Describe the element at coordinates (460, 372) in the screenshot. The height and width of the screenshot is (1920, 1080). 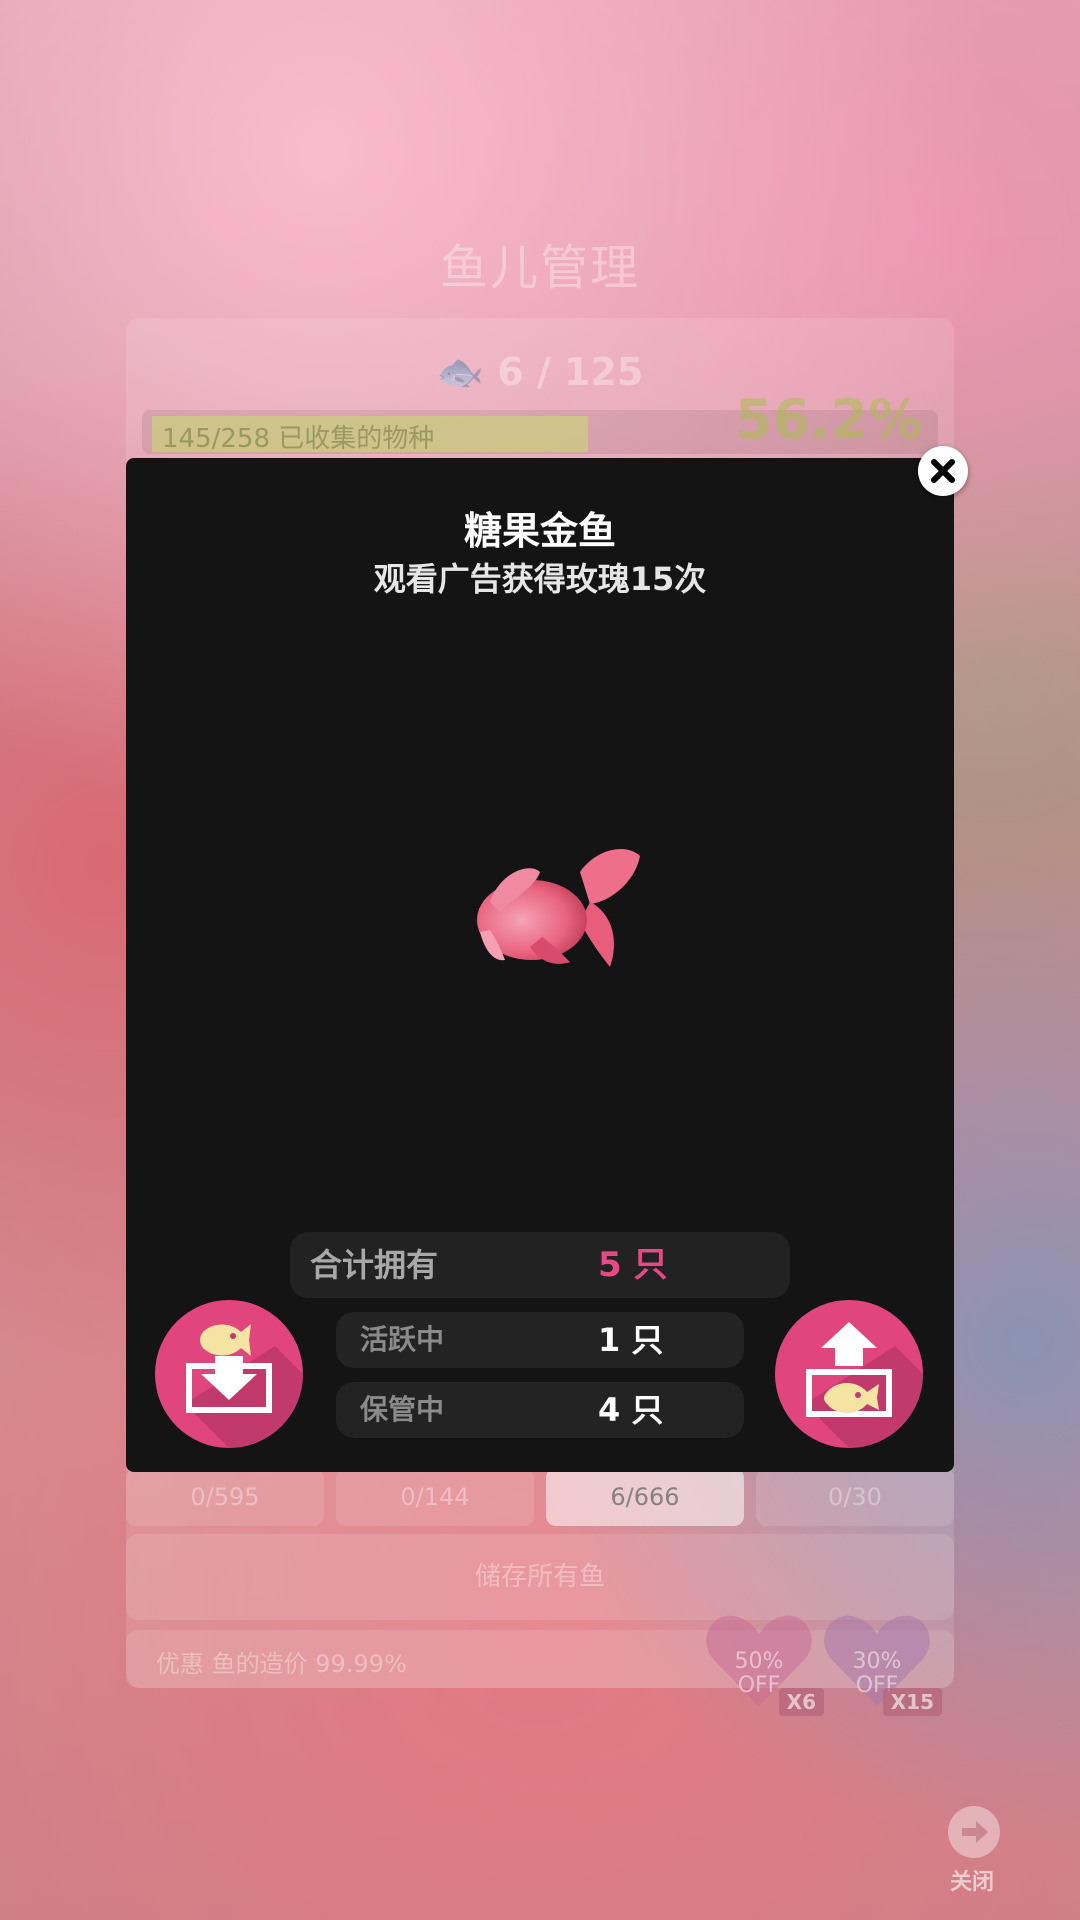
I see `fish-icon: 🐟` at that location.